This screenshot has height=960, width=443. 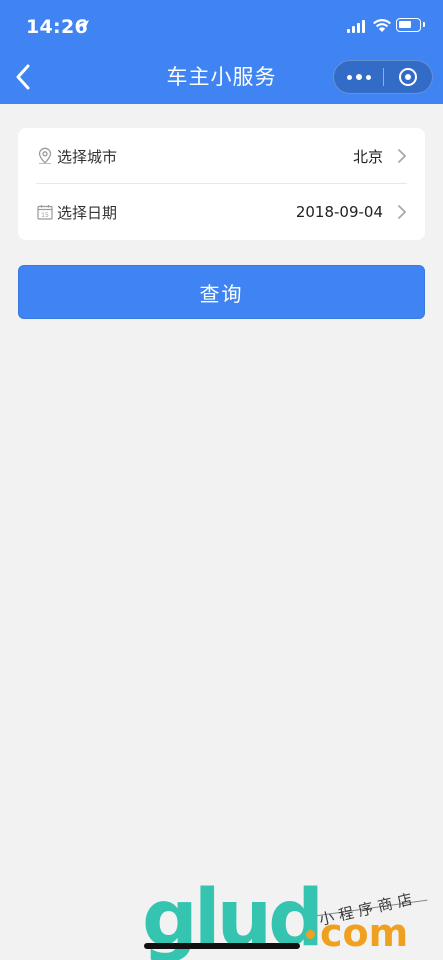 What do you see at coordinates (410, 25) in the screenshot?
I see `battery-icon` at bounding box center [410, 25].